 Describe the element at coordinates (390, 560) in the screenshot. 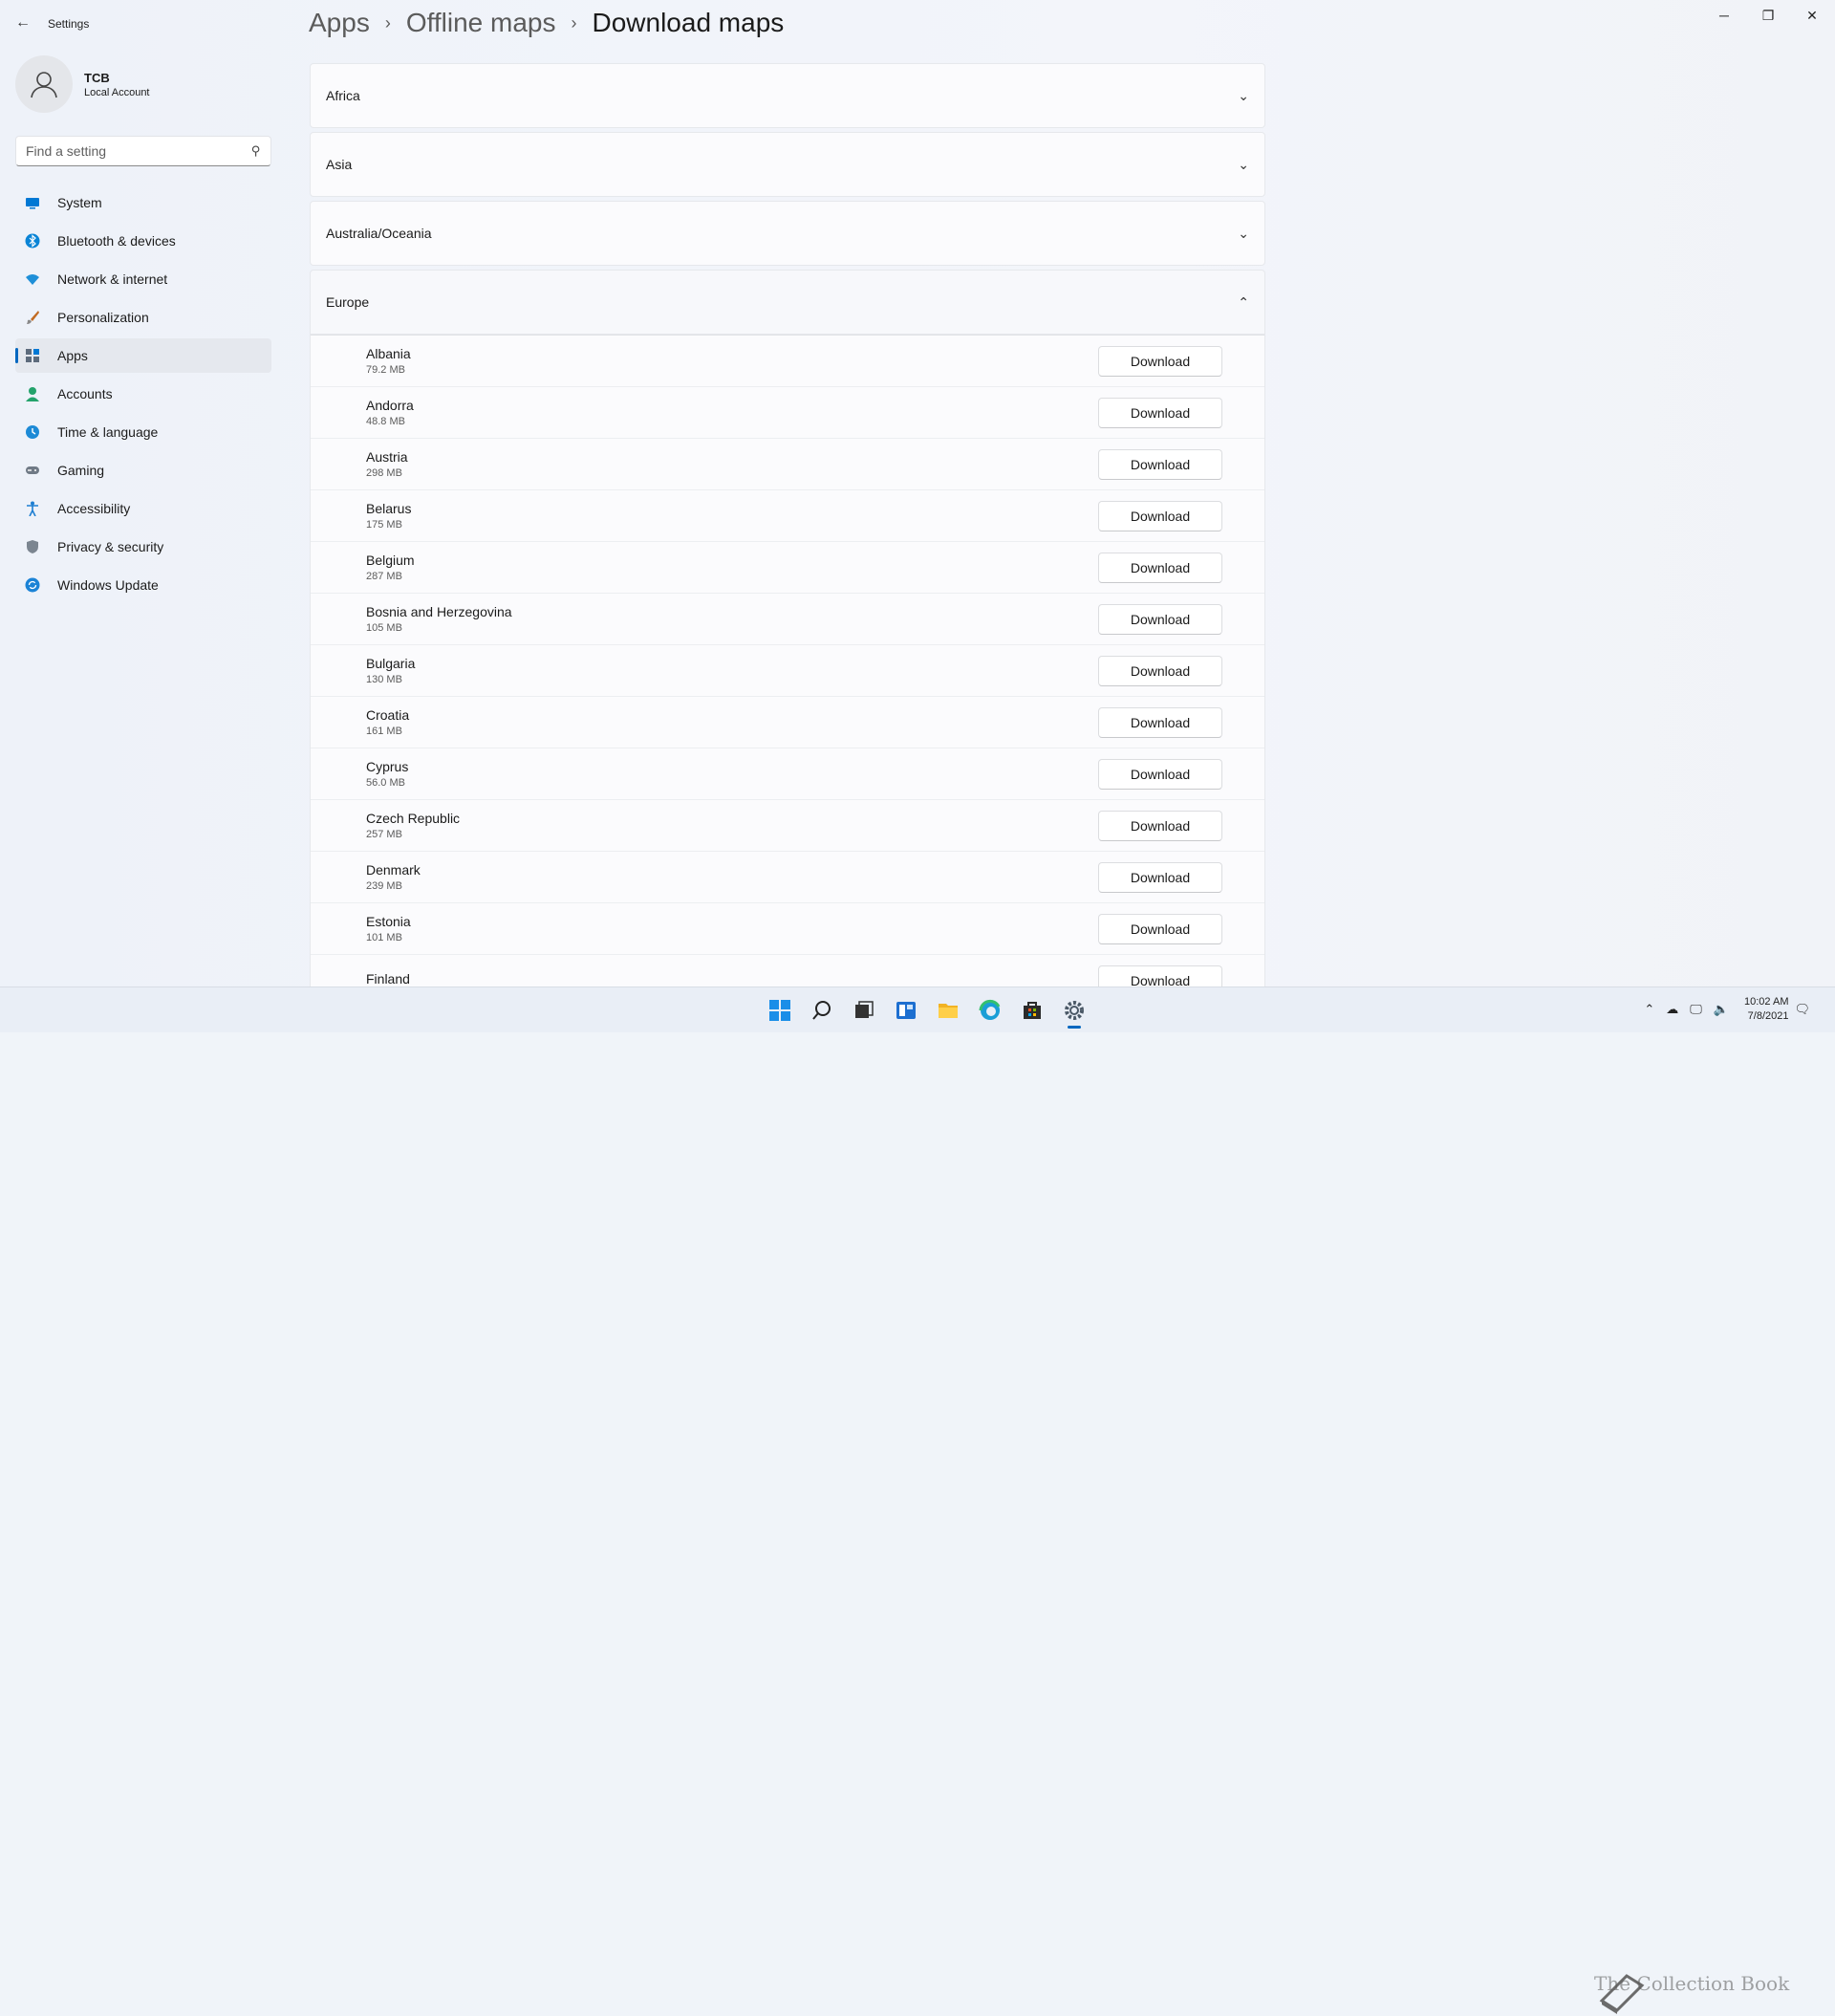

I see `country-name: Belgium` at that location.